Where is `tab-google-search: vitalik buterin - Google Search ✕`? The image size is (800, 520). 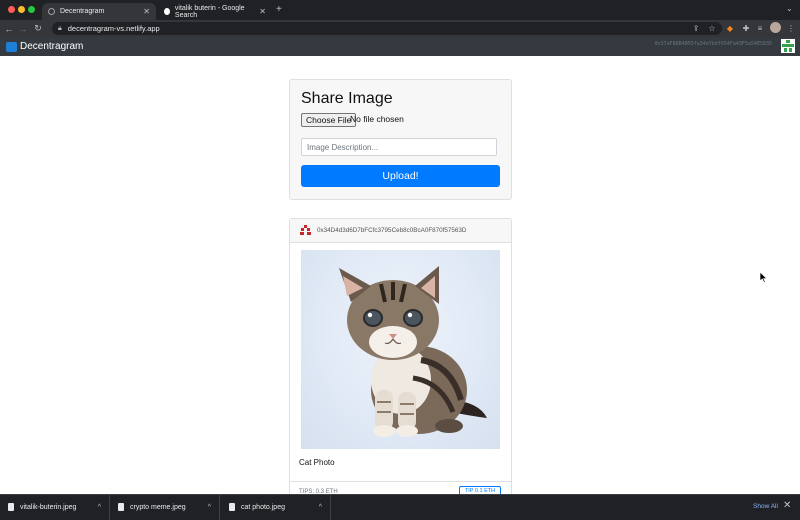
tab-google-search: vitalik buterin - Google Search ✕ is located at coordinates (215, 11).